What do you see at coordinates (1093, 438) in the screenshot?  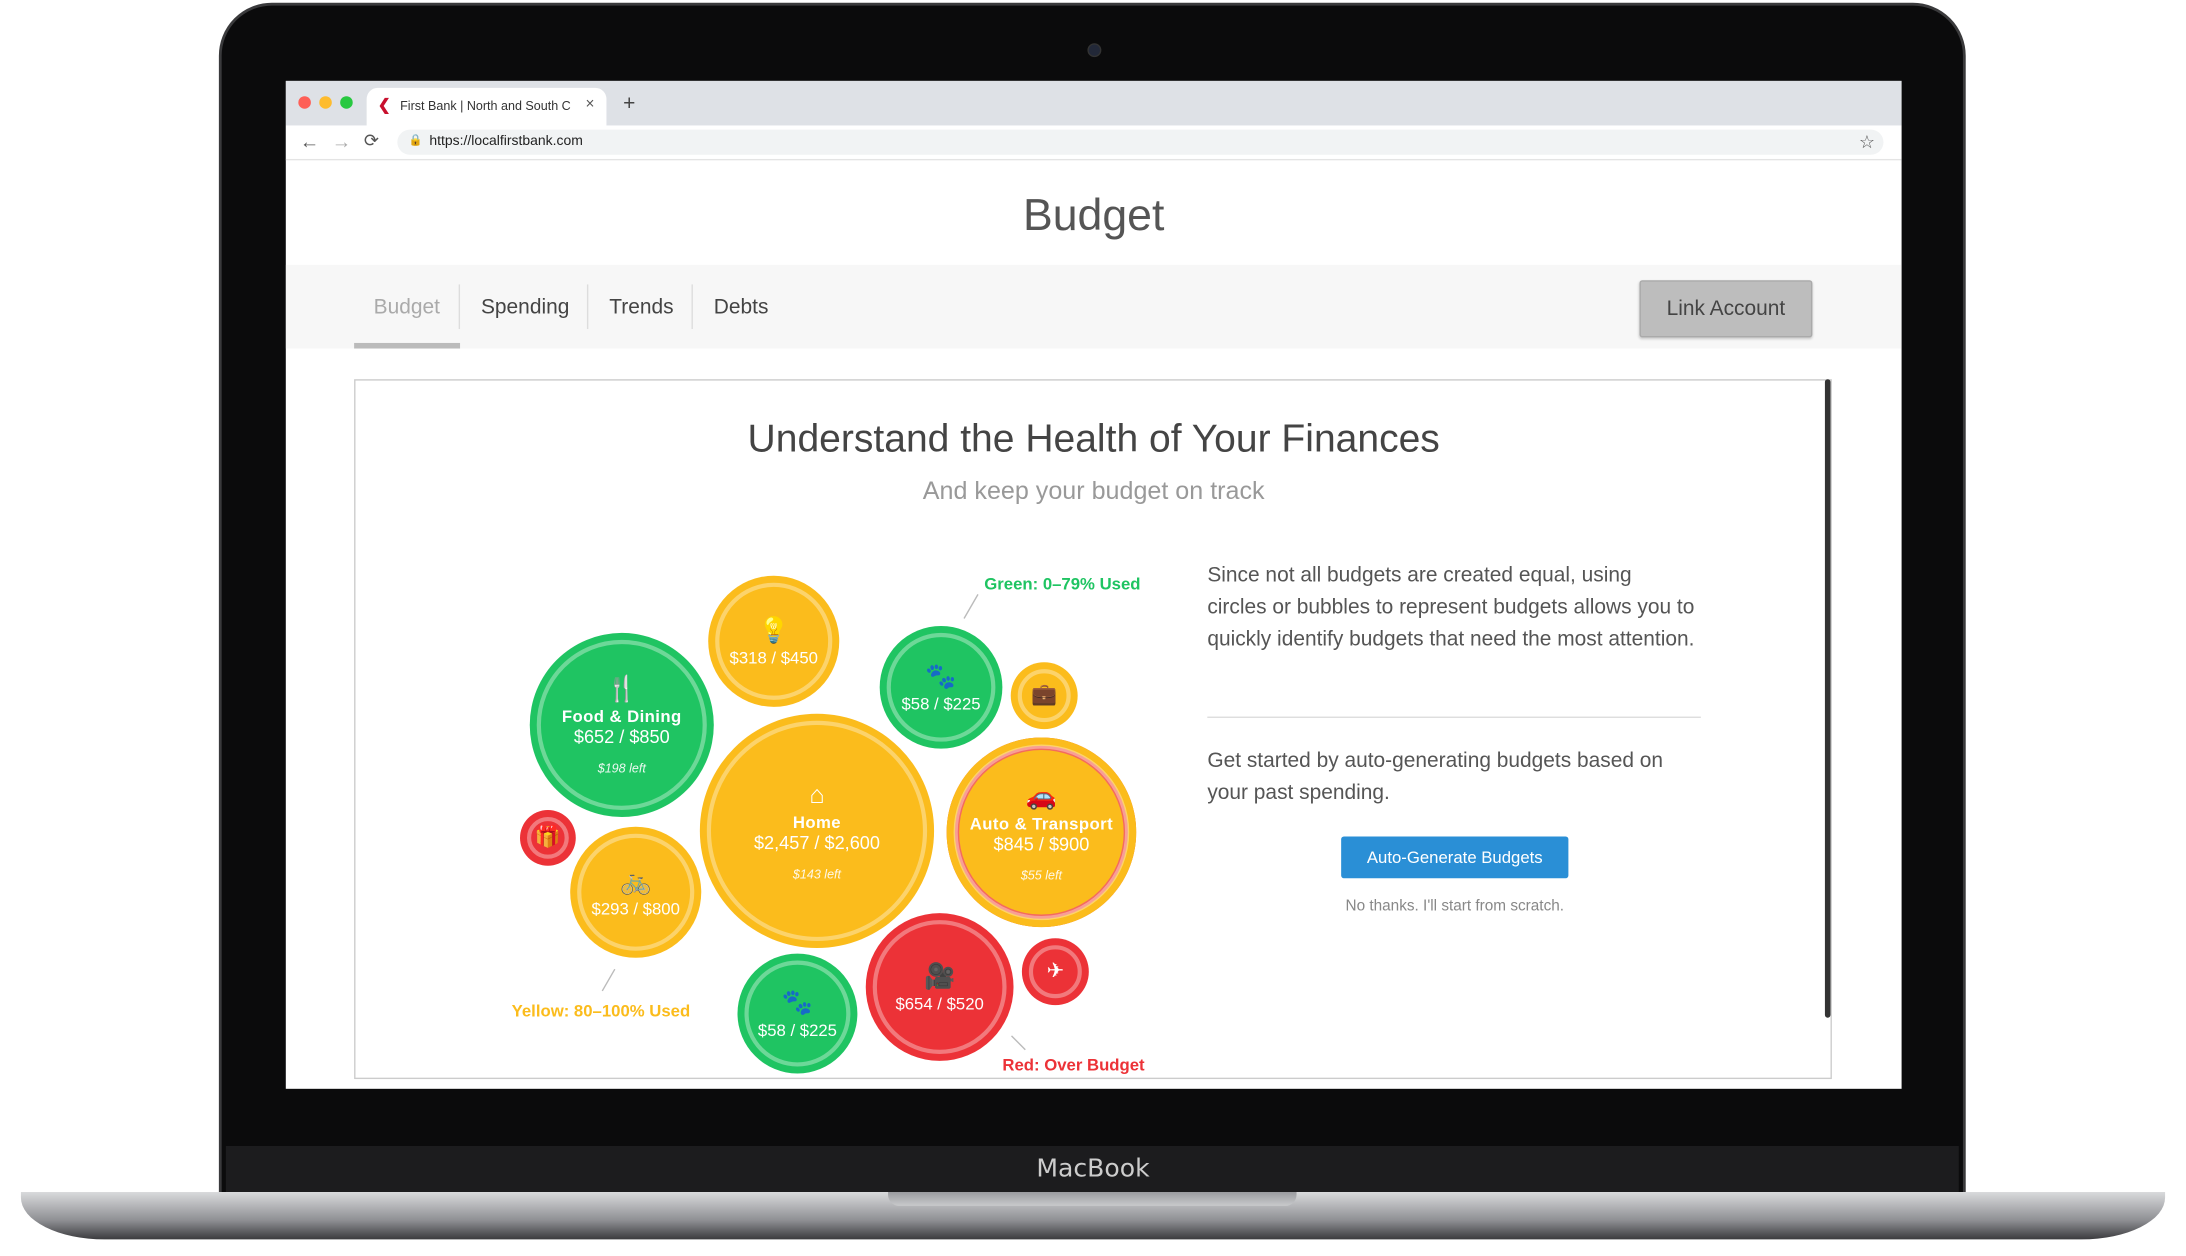 I see `card-heading: Understand the Health of Your Finances` at bounding box center [1093, 438].